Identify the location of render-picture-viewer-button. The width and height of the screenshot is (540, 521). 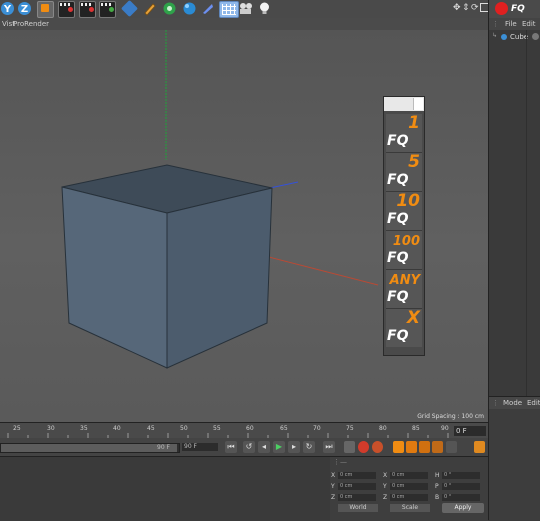
(87, 9).